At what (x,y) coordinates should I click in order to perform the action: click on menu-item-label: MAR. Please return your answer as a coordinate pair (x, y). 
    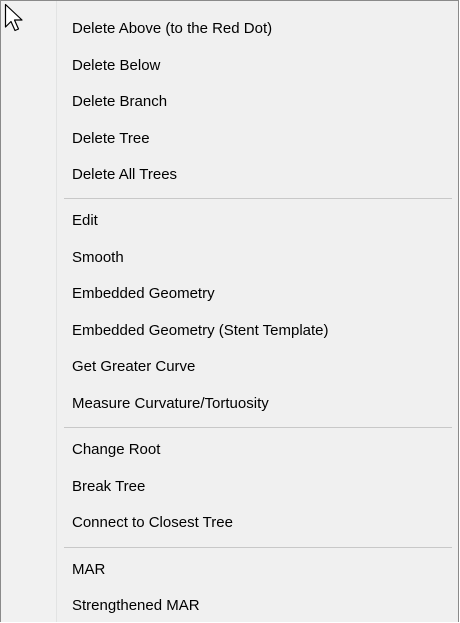
    Looking at the image, I should click on (89, 569).